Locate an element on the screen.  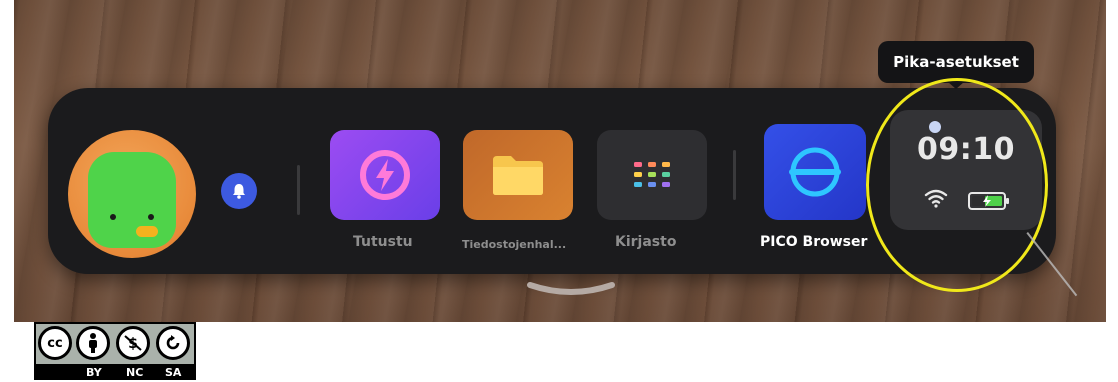
lightning-icon is located at coordinates (385, 175).